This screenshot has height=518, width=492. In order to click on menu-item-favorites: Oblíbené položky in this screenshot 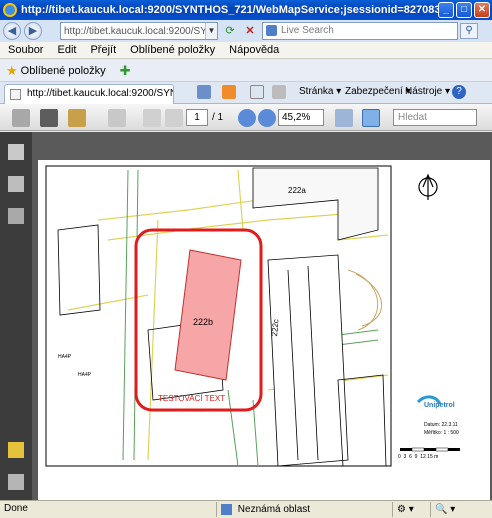, I will do `click(172, 50)`.